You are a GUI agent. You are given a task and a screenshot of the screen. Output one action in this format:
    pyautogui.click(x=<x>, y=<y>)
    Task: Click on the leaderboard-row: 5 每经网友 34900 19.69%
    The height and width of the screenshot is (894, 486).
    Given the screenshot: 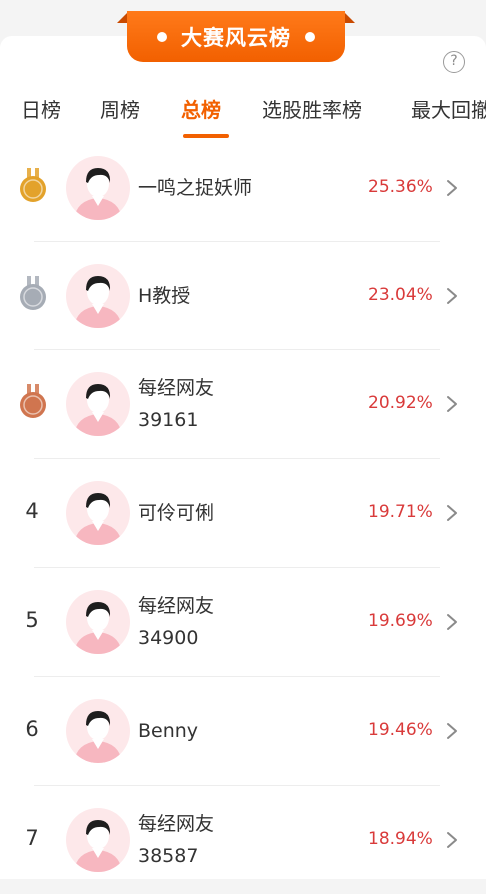 What is the action you would take?
    pyautogui.click(x=243, y=622)
    